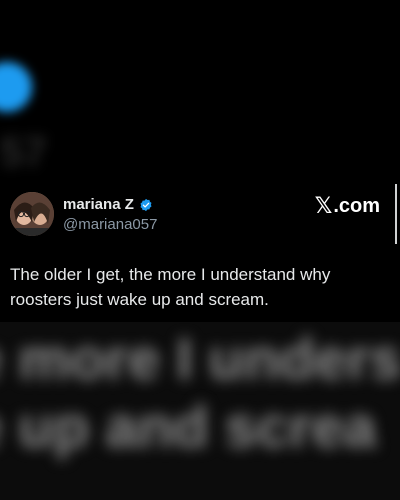 The width and height of the screenshot is (400, 500). What do you see at coordinates (356, 205) in the screenshot?
I see `brand-suffix: .com` at bounding box center [356, 205].